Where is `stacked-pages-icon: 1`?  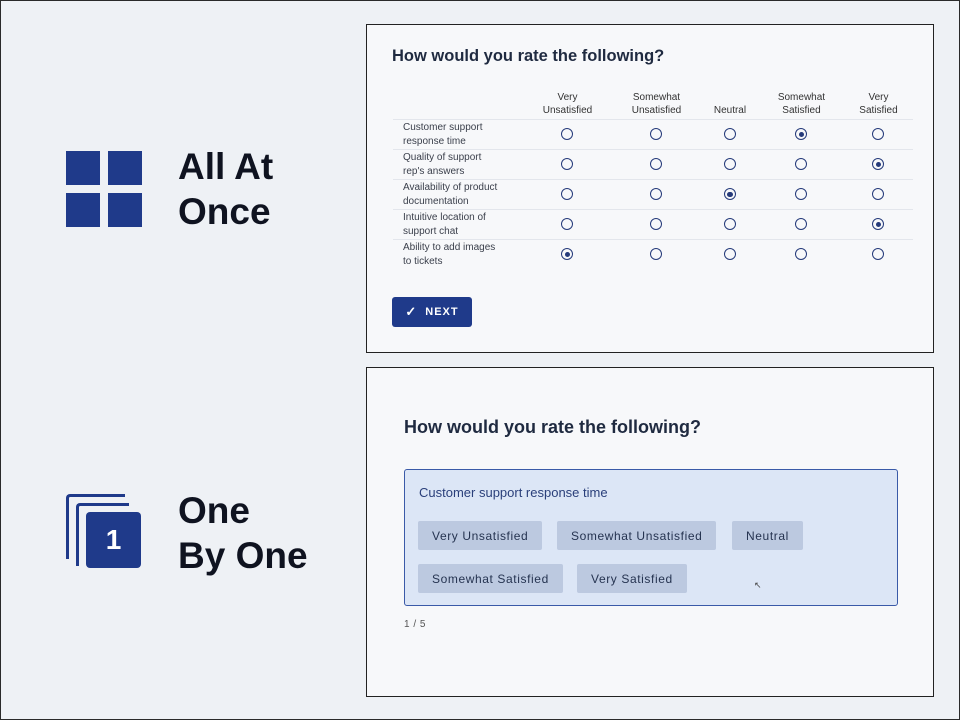
stacked-pages-icon: 1 is located at coordinates (104, 532).